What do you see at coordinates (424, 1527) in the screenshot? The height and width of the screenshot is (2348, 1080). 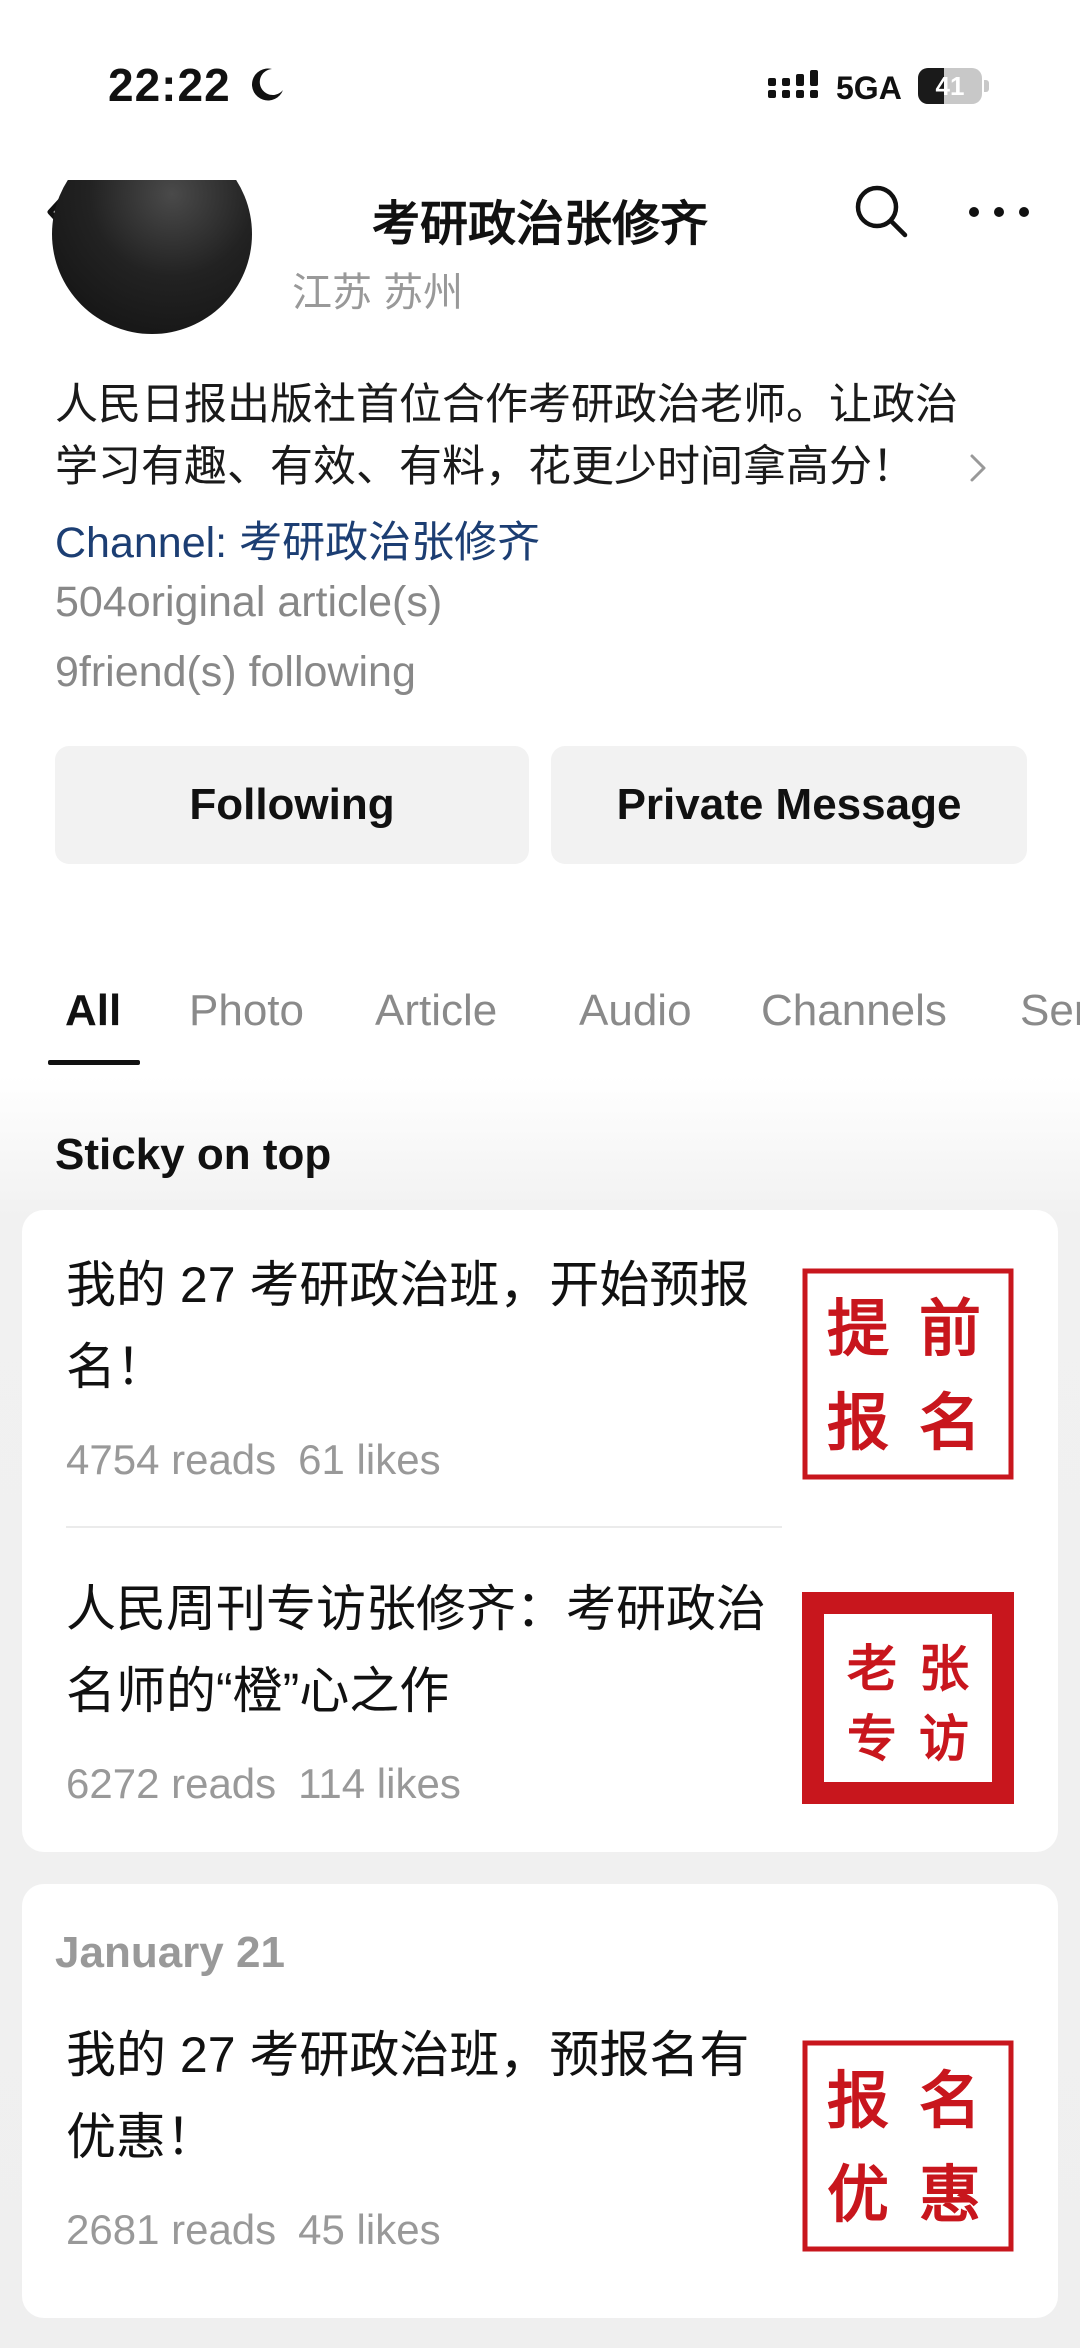 I see `divider` at bounding box center [424, 1527].